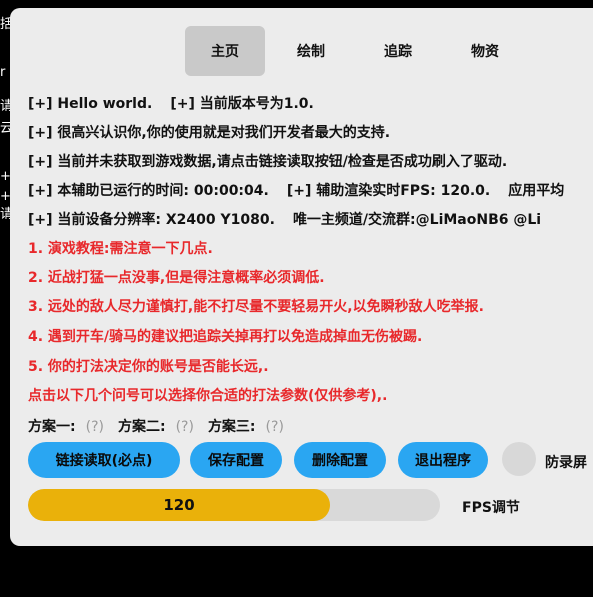 The height and width of the screenshot is (597, 593). What do you see at coordinates (104, 460) in the screenshot?
I see `connect-read-button: 链接读取(必点)` at bounding box center [104, 460].